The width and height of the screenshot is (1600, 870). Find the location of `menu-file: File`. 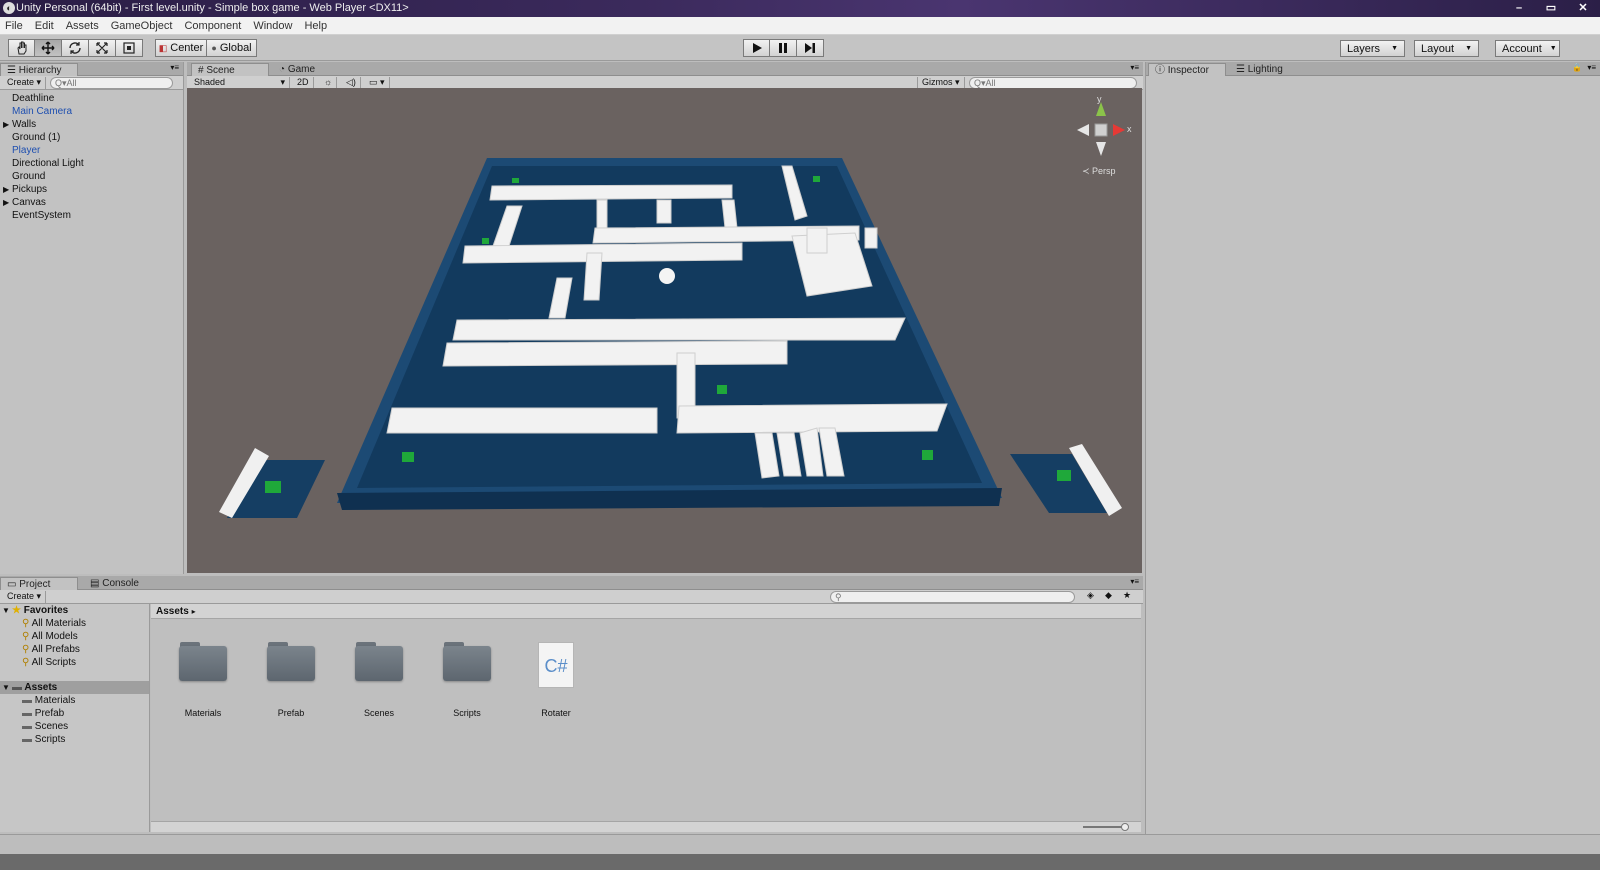

menu-file: File is located at coordinates (14, 26).